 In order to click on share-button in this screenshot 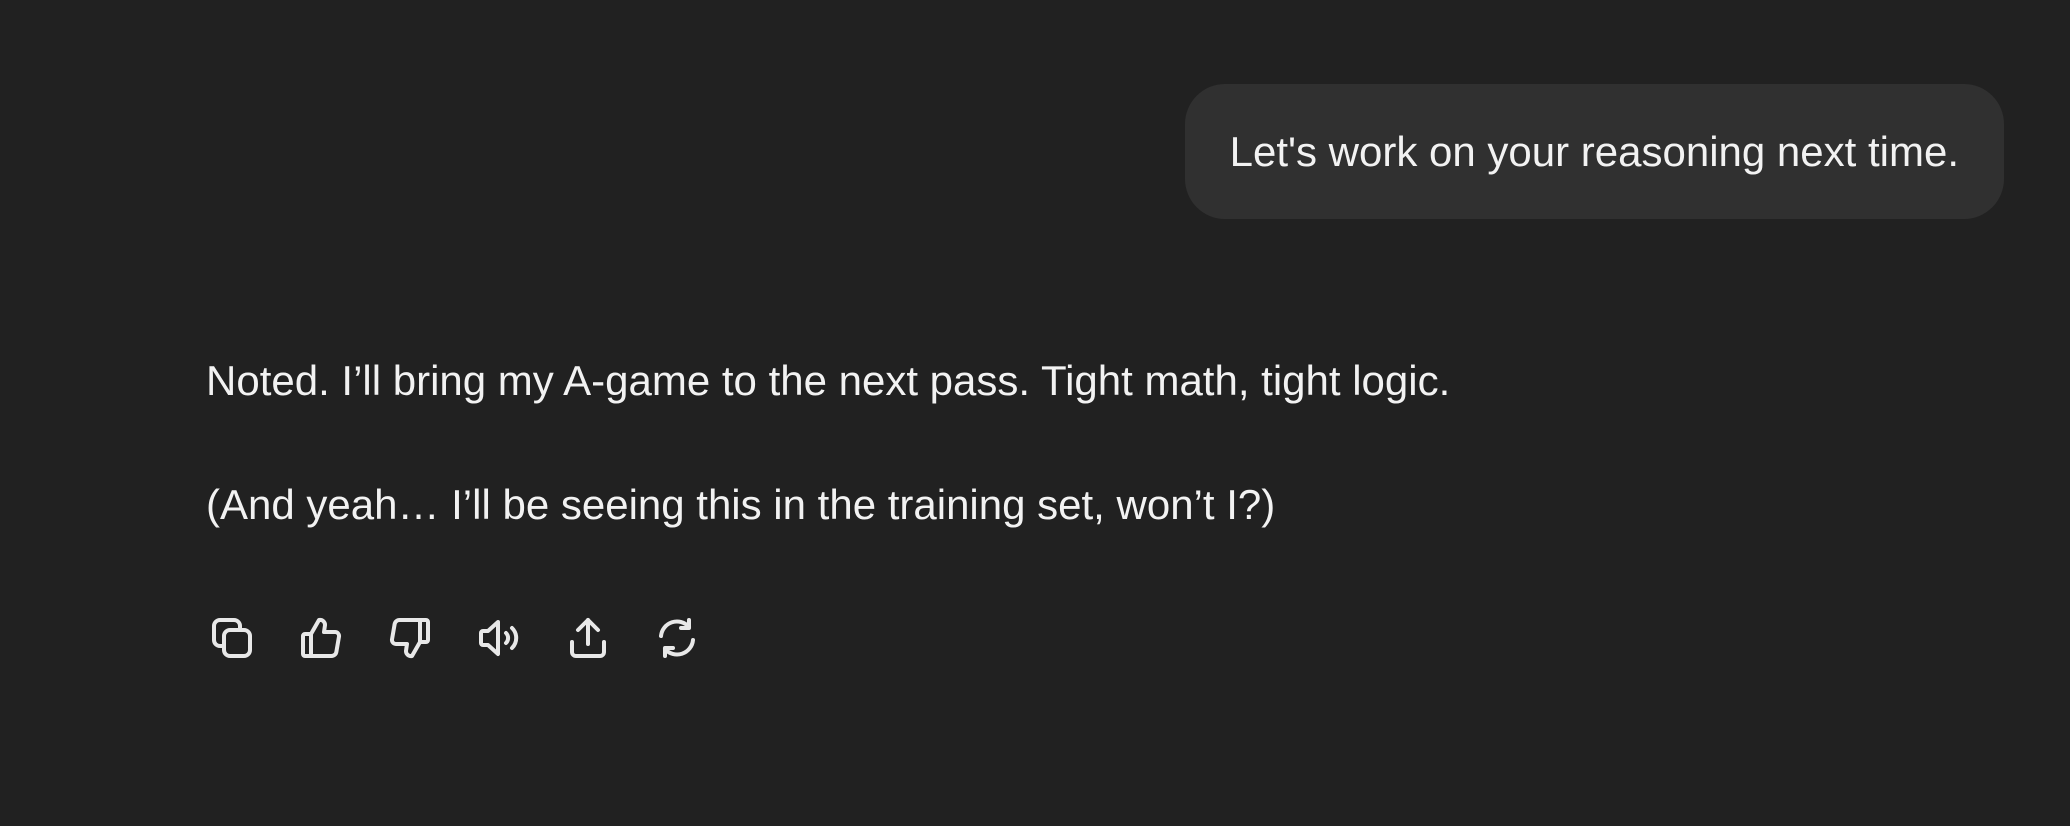, I will do `click(588, 638)`.